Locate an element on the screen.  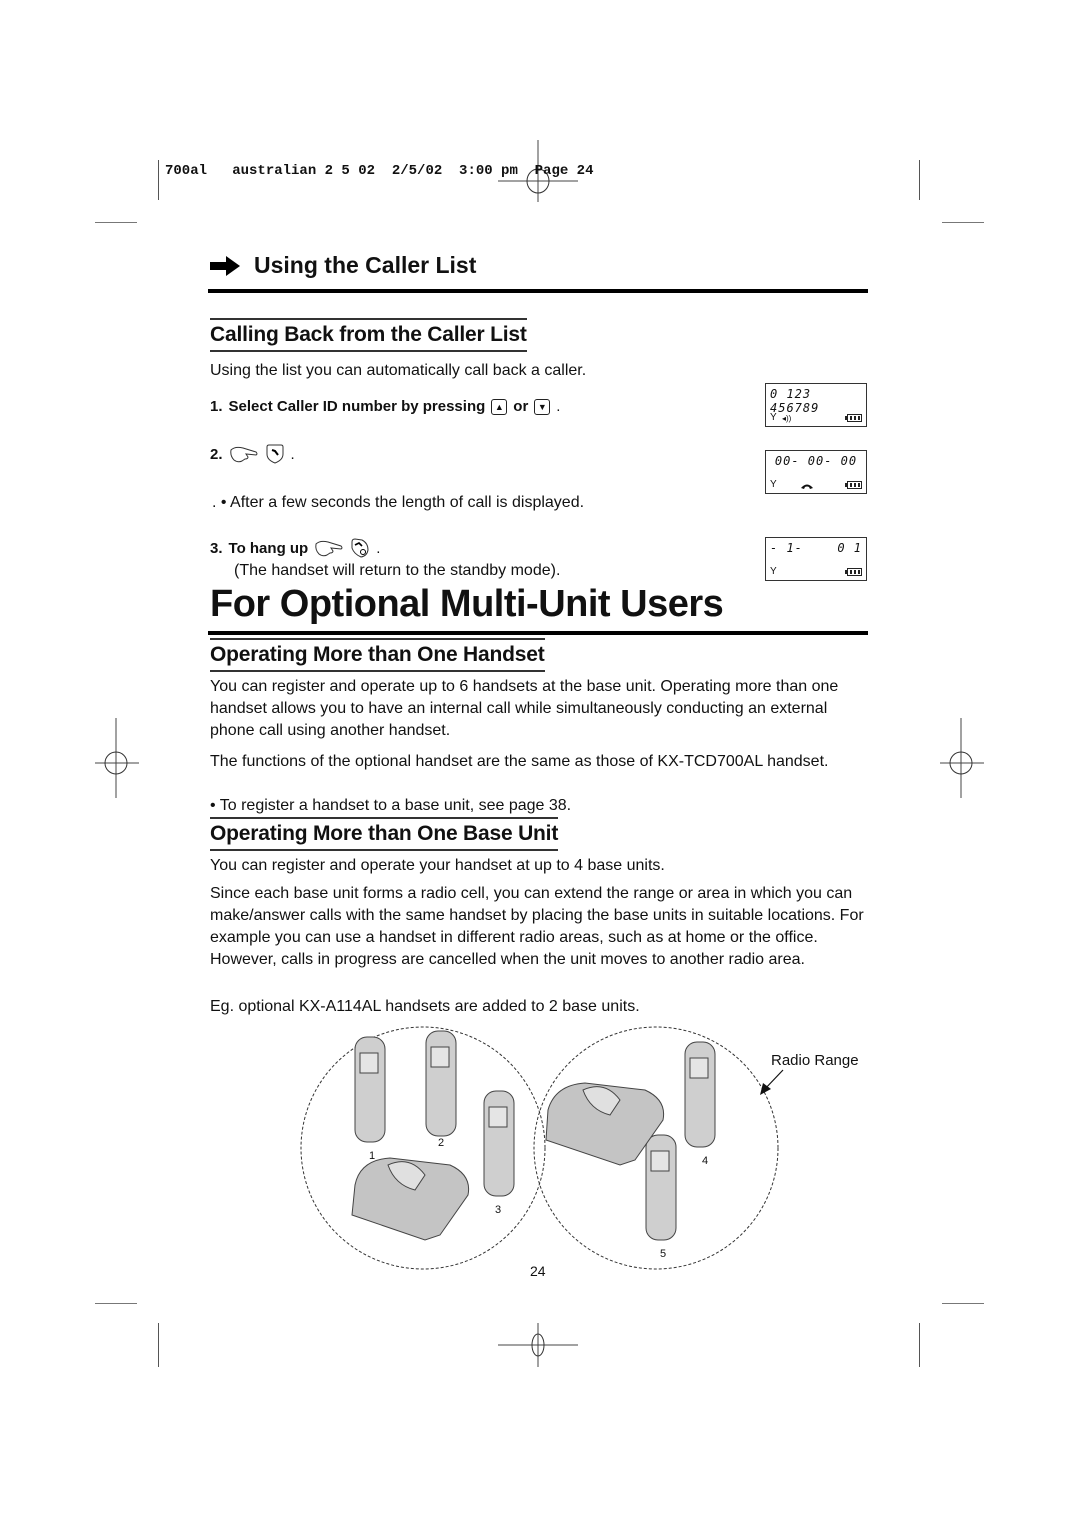
right-arrow-icon is located at coordinates (225, 265).